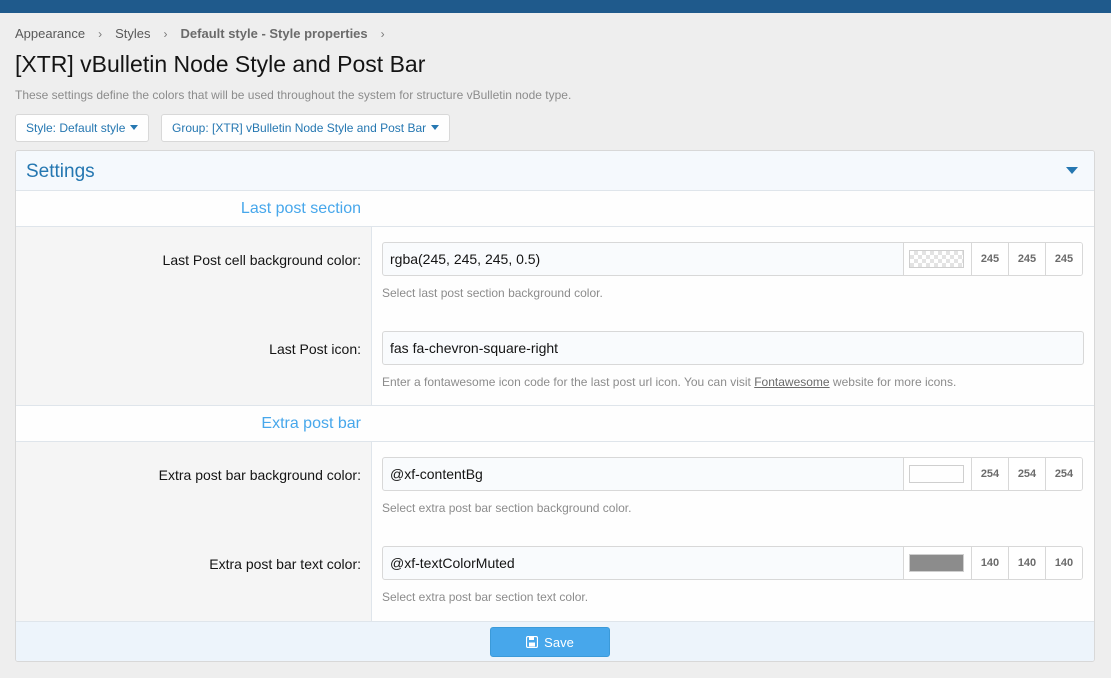 The width and height of the screenshot is (1111, 678). What do you see at coordinates (1072, 170) in the screenshot?
I see `chevron-down-icon` at bounding box center [1072, 170].